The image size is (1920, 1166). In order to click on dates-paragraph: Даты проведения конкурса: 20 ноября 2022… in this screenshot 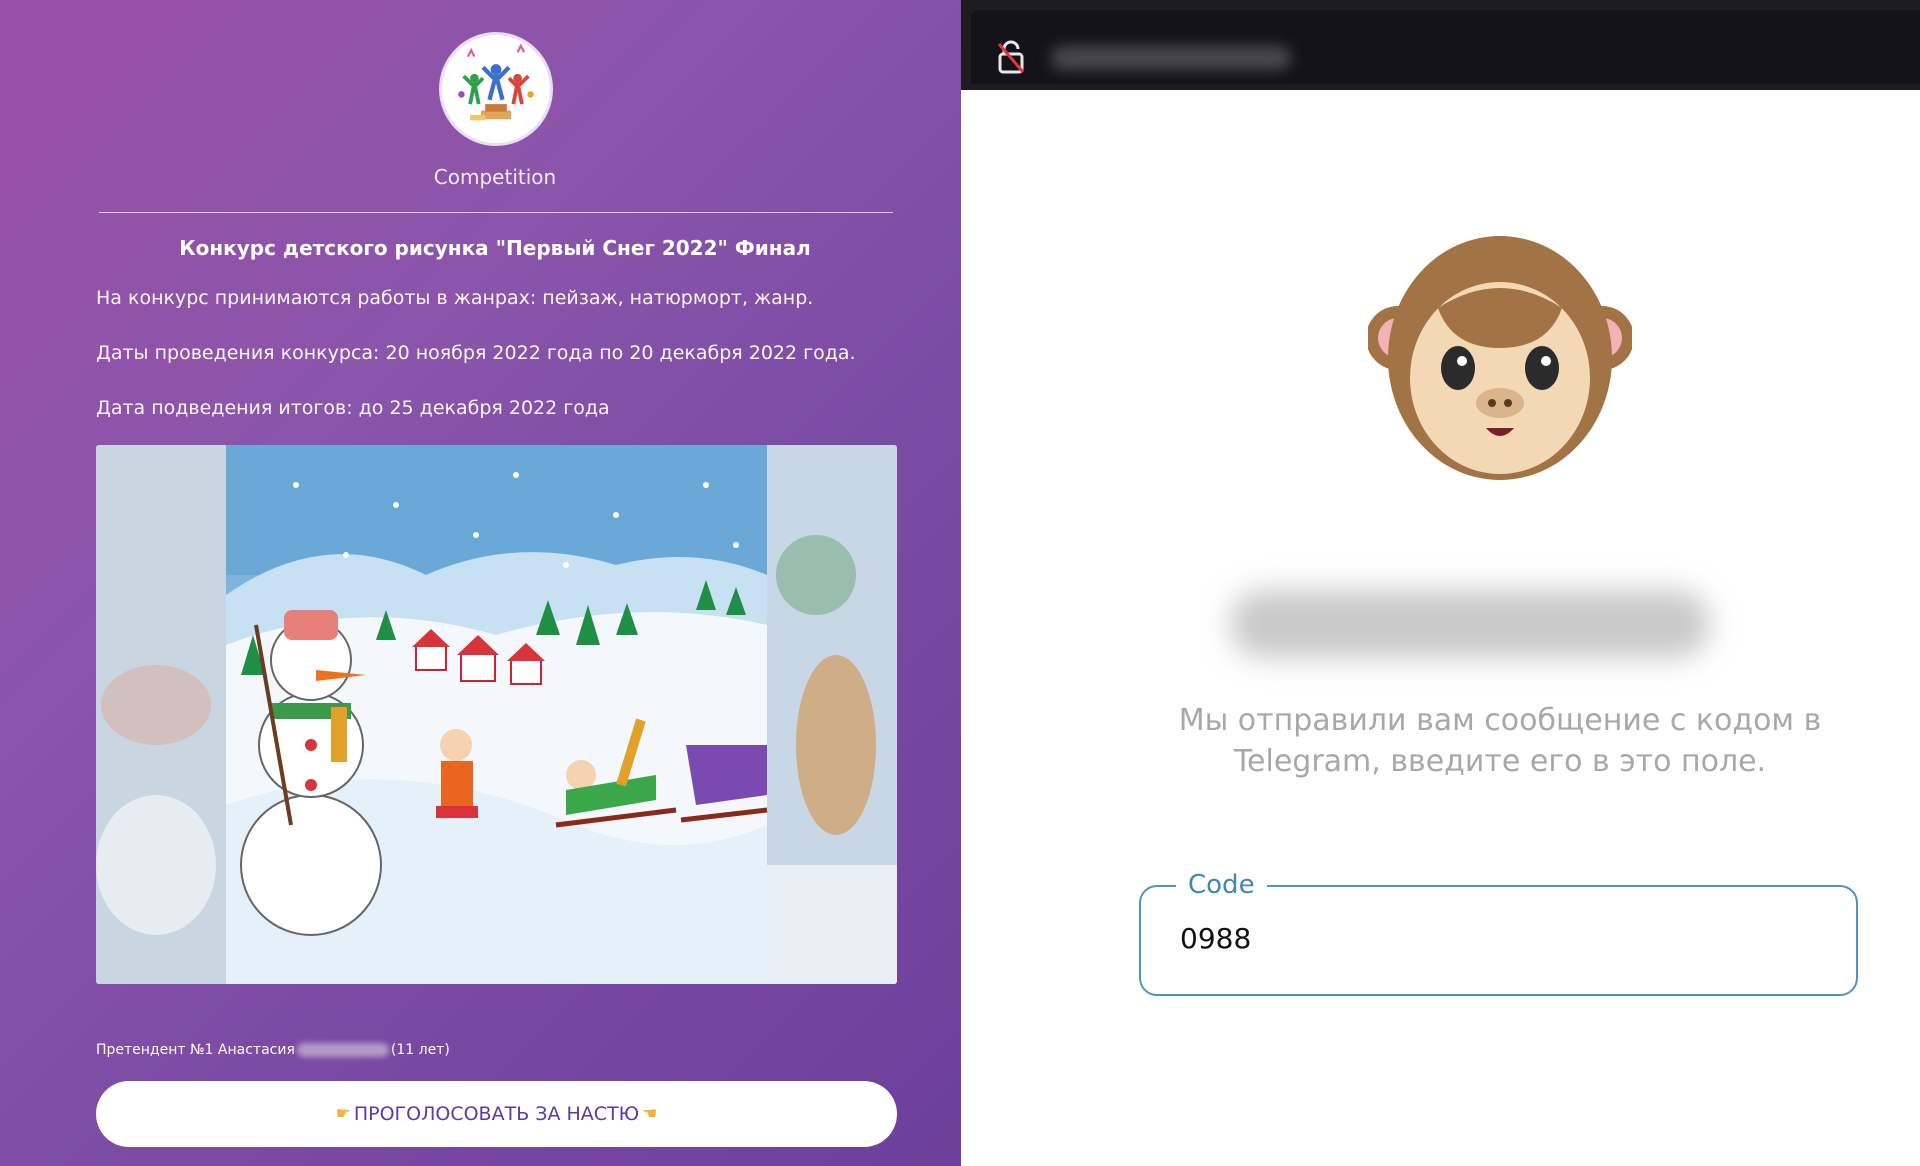, I will do `click(476, 353)`.